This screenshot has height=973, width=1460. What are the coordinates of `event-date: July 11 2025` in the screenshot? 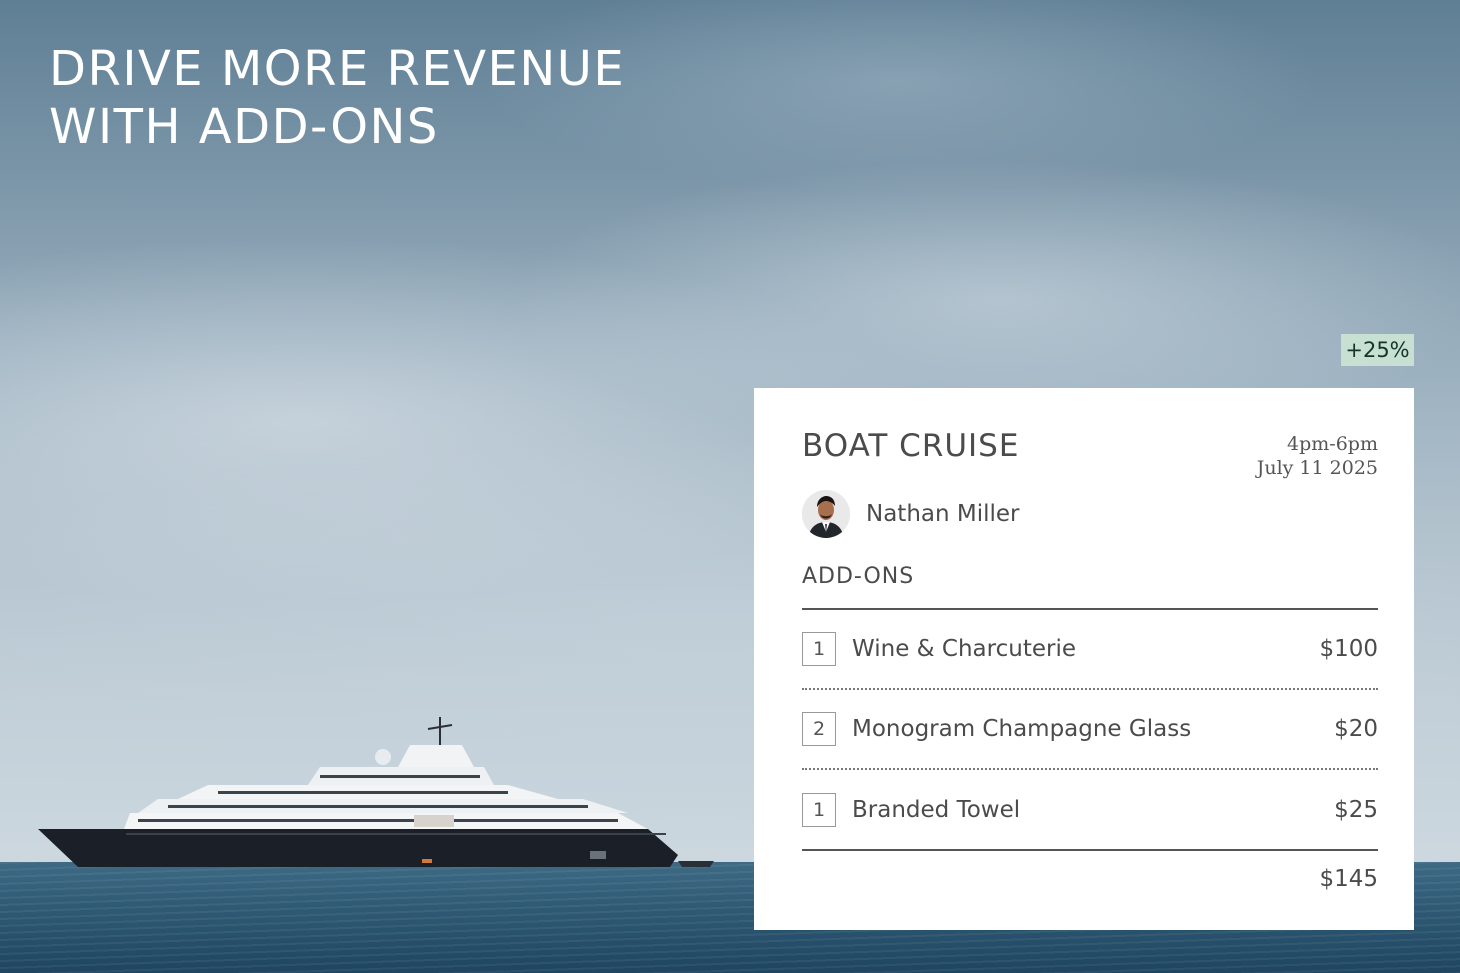 It's located at (1317, 468).